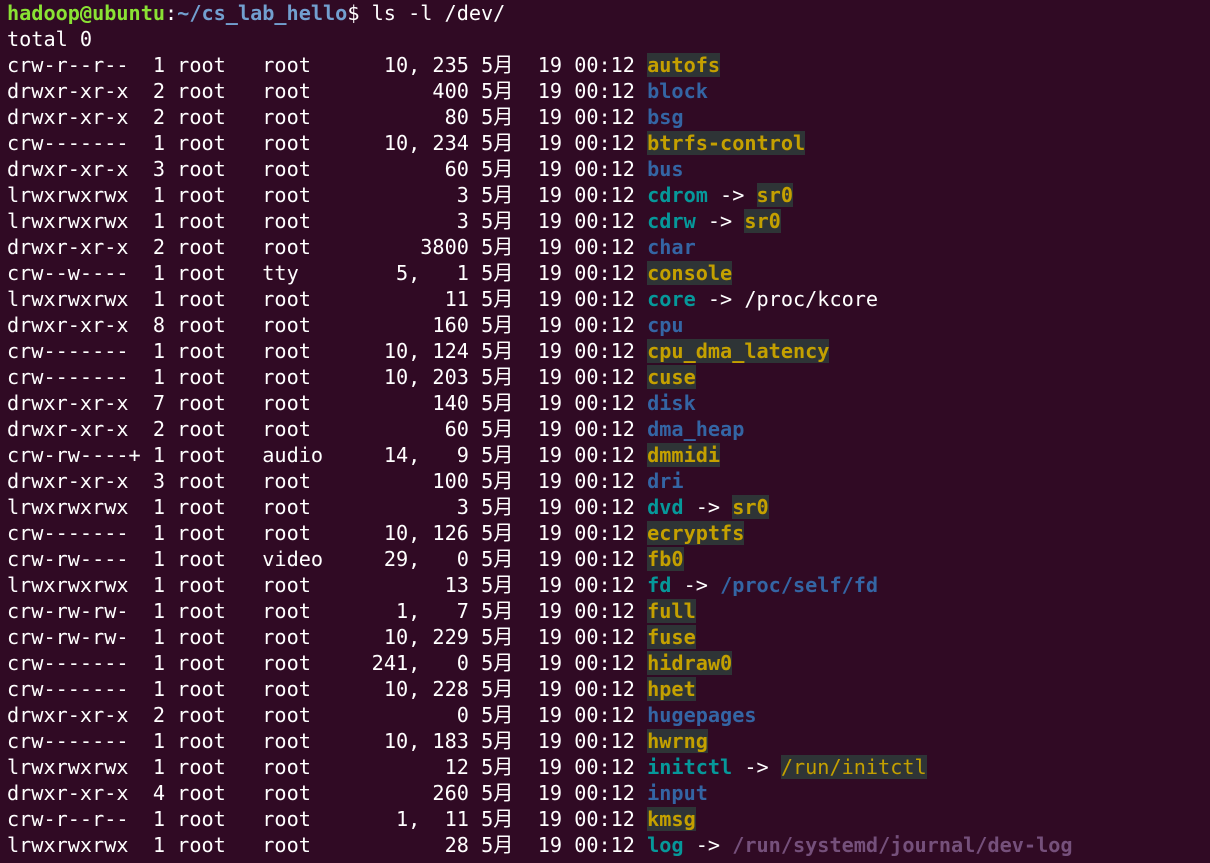  What do you see at coordinates (402, 585) in the screenshot?
I see `size: 13` at bounding box center [402, 585].